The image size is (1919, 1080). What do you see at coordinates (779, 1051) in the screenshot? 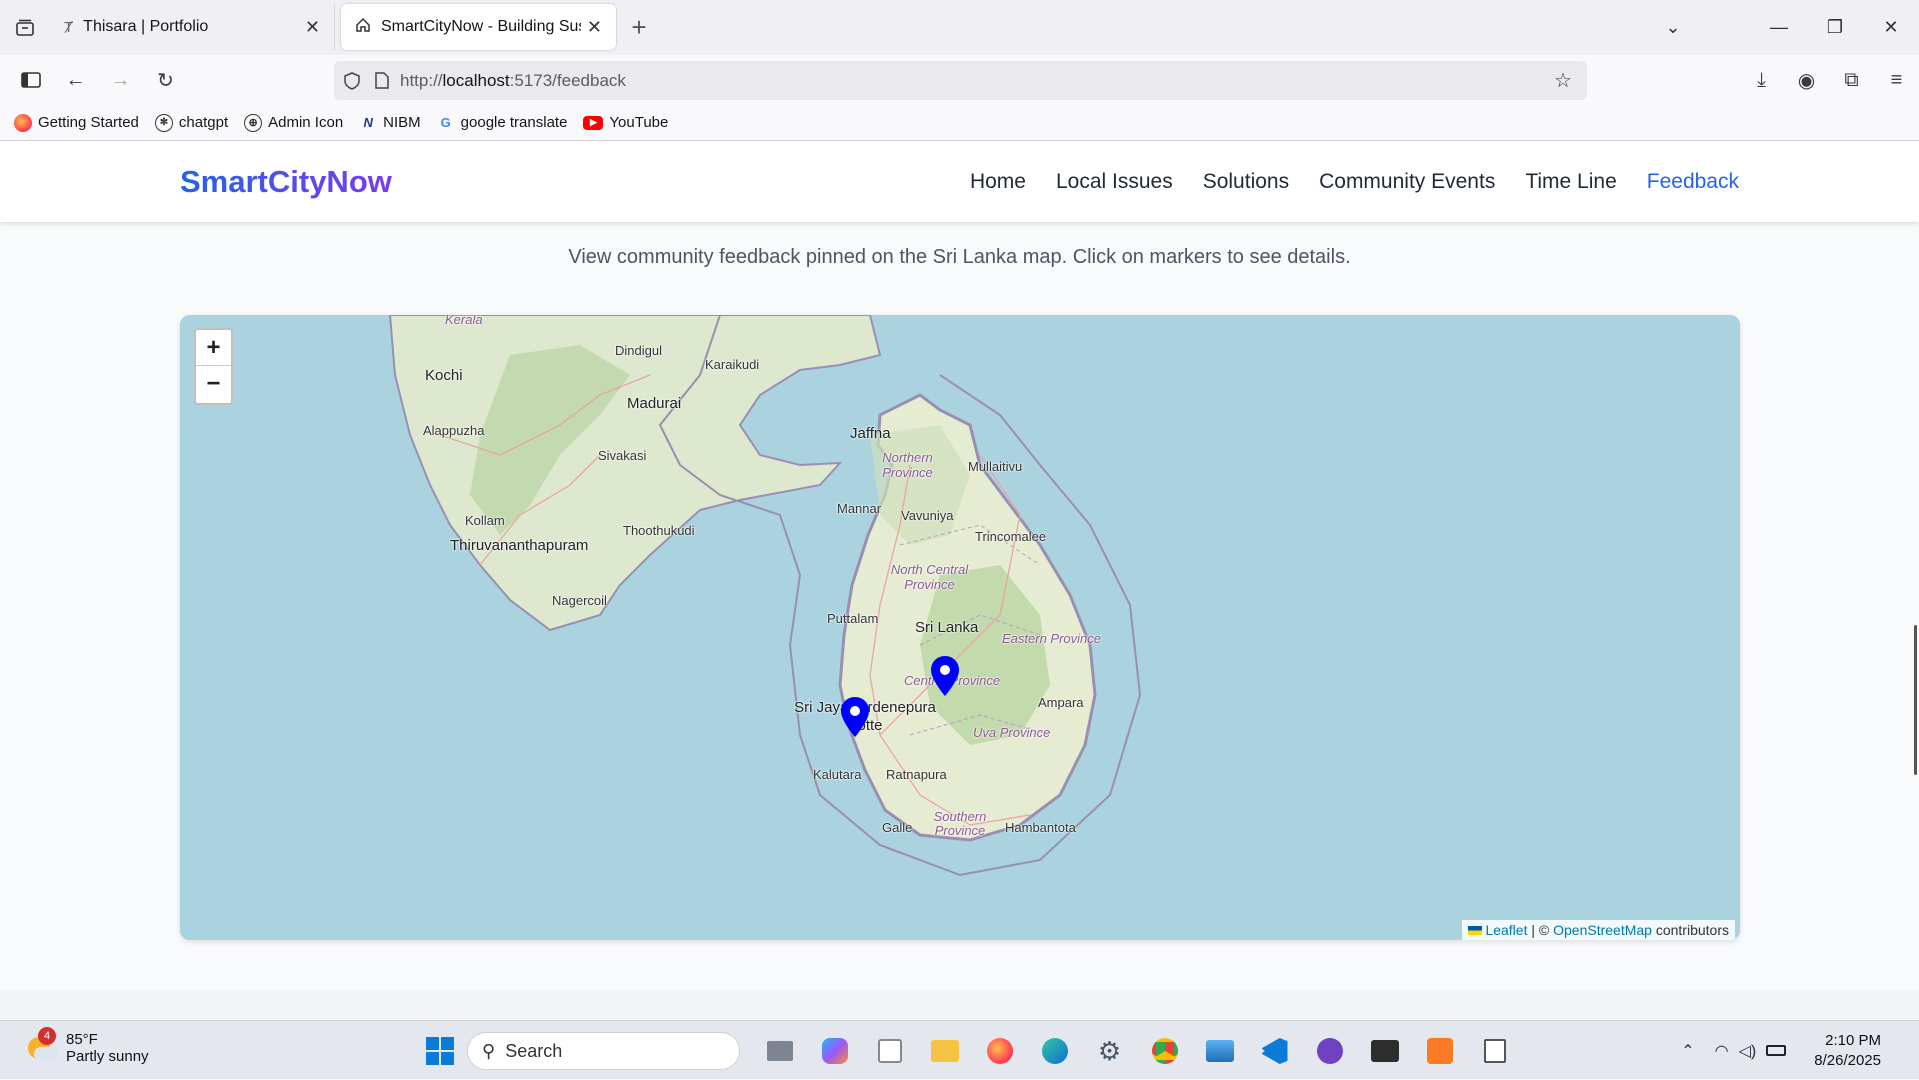
I see `task-view-icon` at bounding box center [779, 1051].